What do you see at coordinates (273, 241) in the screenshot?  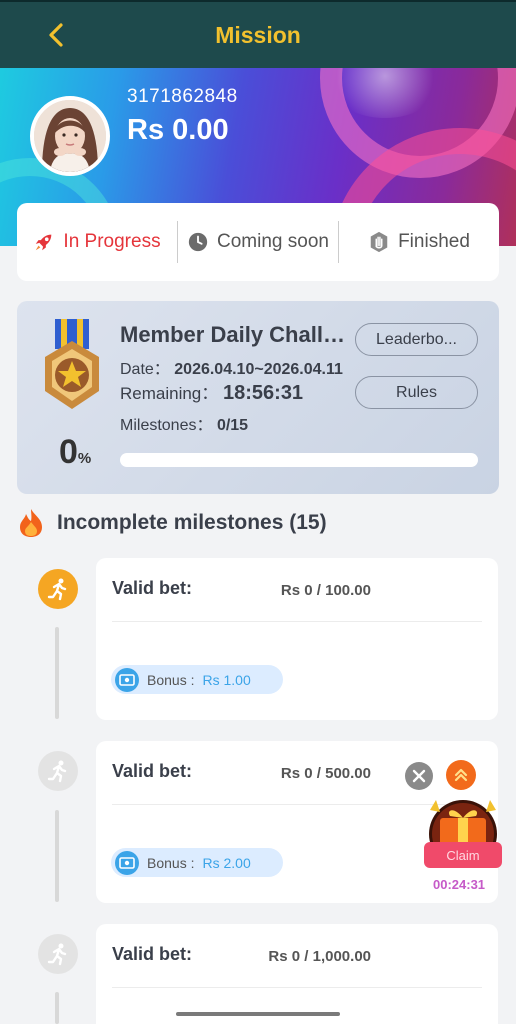 I see `tab-label: Coming soon` at bounding box center [273, 241].